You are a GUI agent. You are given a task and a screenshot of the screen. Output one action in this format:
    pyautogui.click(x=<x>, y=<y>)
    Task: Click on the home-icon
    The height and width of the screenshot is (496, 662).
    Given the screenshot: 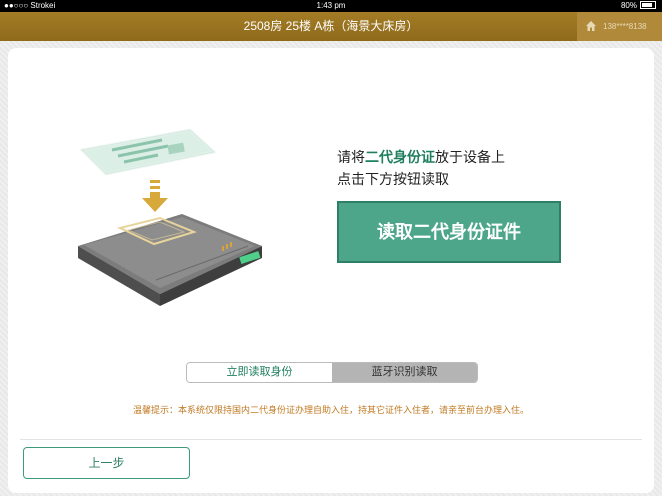 What is the action you would take?
    pyautogui.click(x=591, y=26)
    